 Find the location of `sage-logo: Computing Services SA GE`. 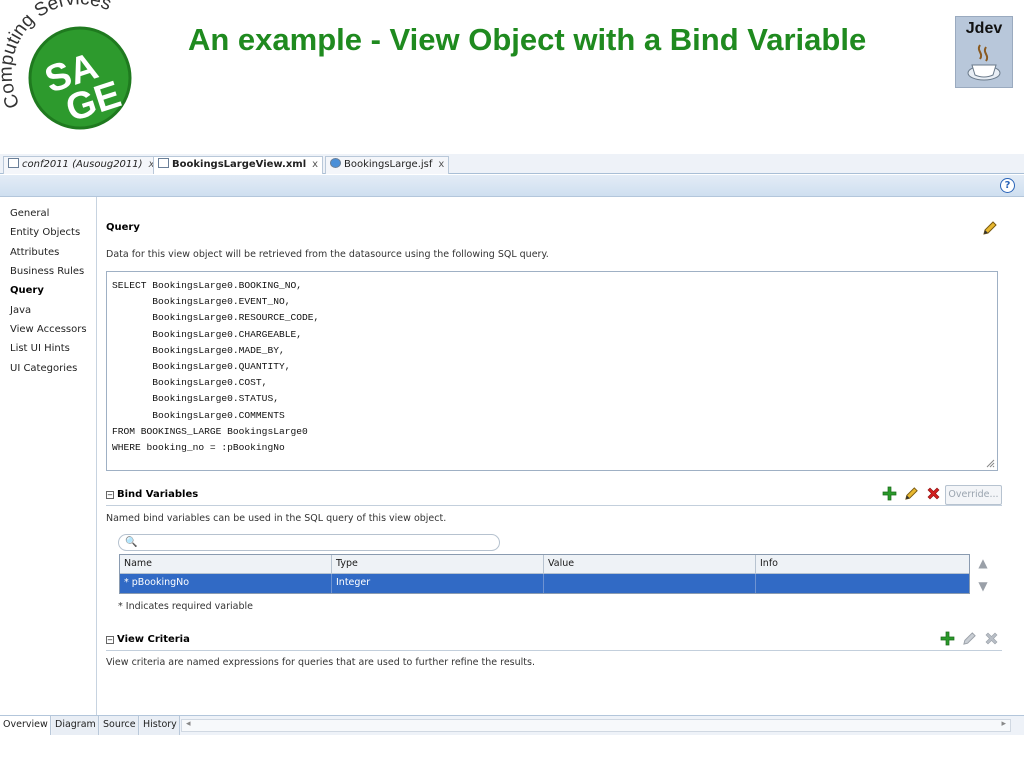

sage-logo: Computing Services SA GE is located at coordinates (75, 70).